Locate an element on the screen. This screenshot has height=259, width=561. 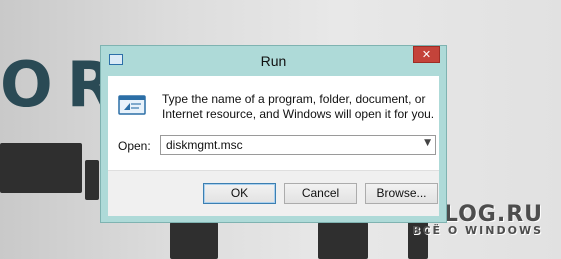
title-bar: Run ✕ is located at coordinates (273, 61).